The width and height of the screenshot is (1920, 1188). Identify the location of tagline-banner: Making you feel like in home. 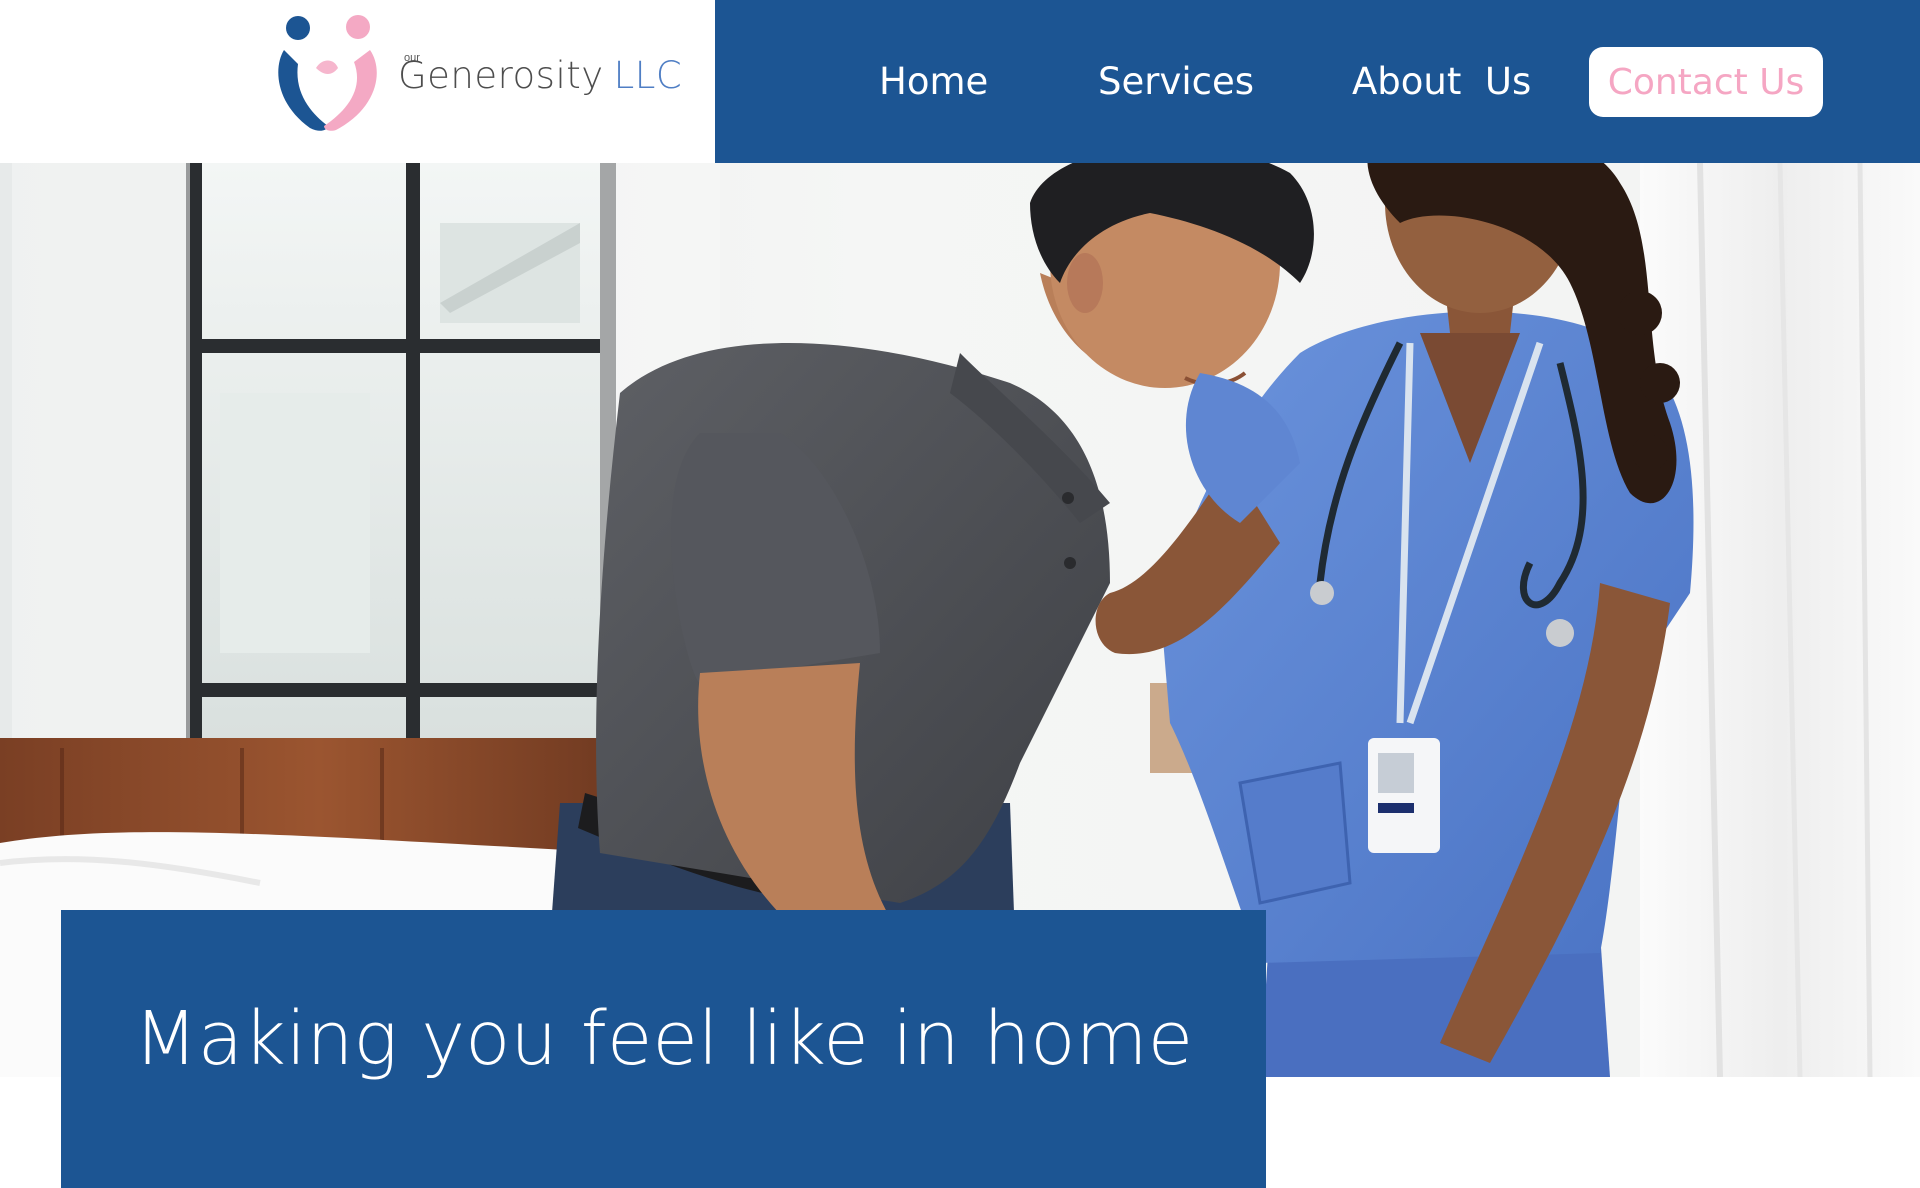
(663, 1049).